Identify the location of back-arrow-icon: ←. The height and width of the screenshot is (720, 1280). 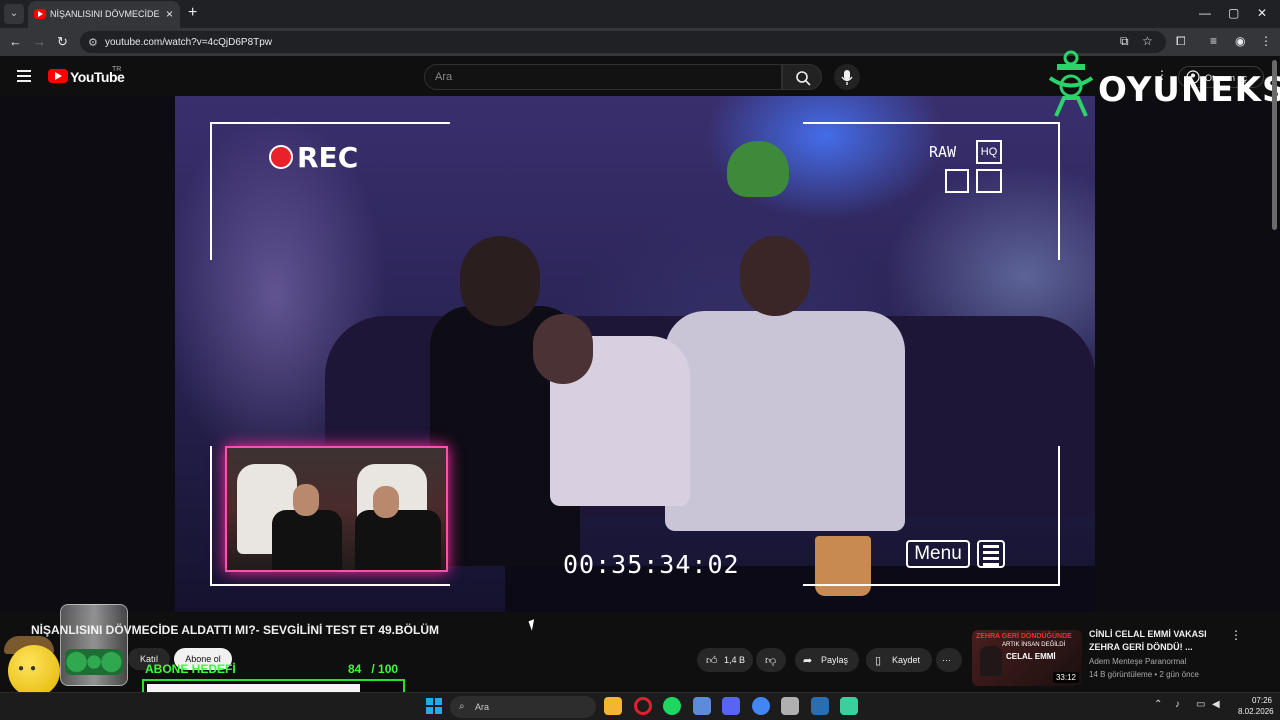
(15, 41).